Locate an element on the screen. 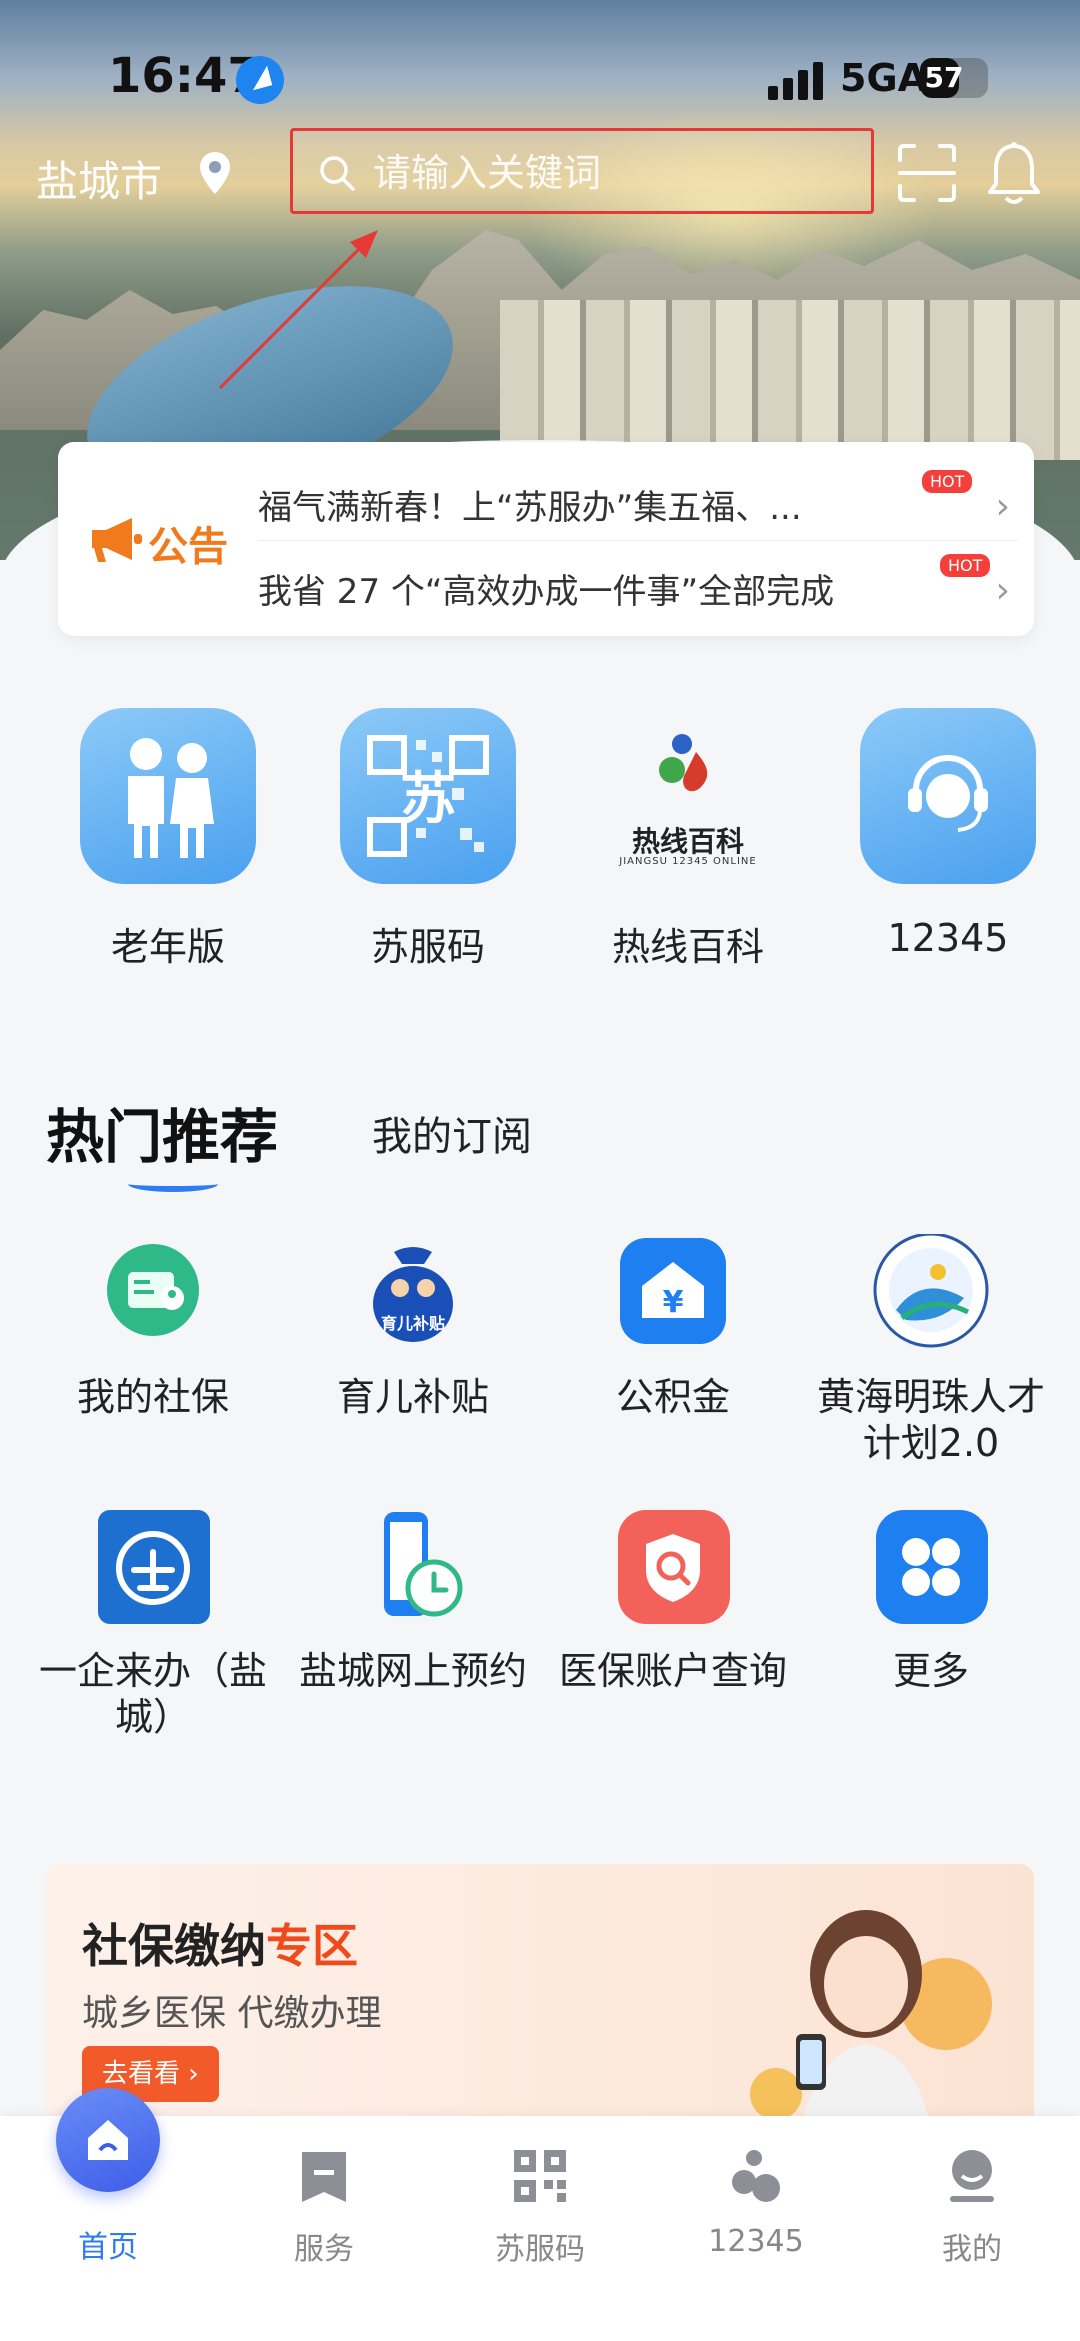 The height and width of the screenshot is (2341, 1080). quick-action-label: 老年版 is located at coordinates (167, 947).